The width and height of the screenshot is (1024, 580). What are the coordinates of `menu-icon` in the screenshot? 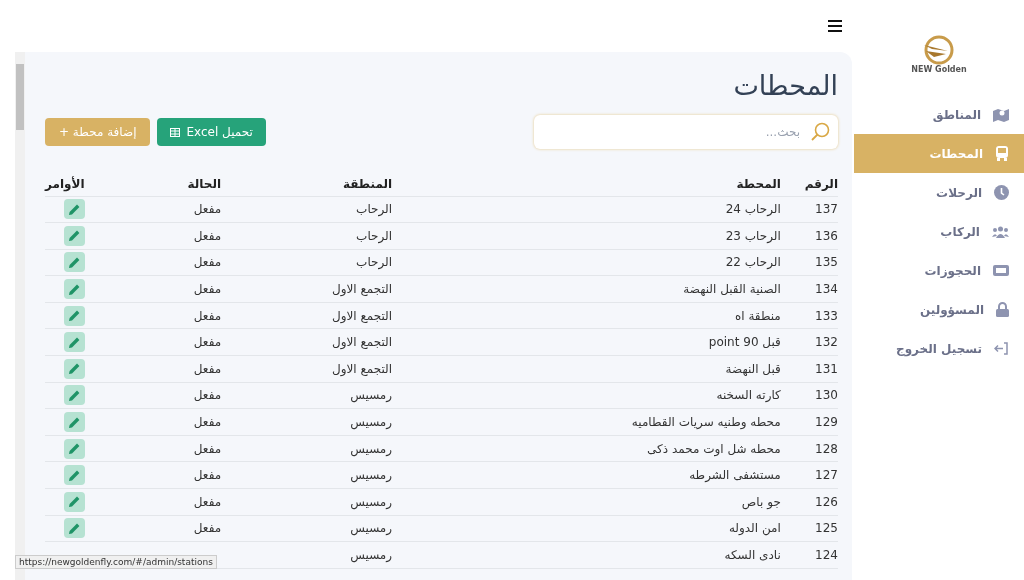 It's located at (835, 26).